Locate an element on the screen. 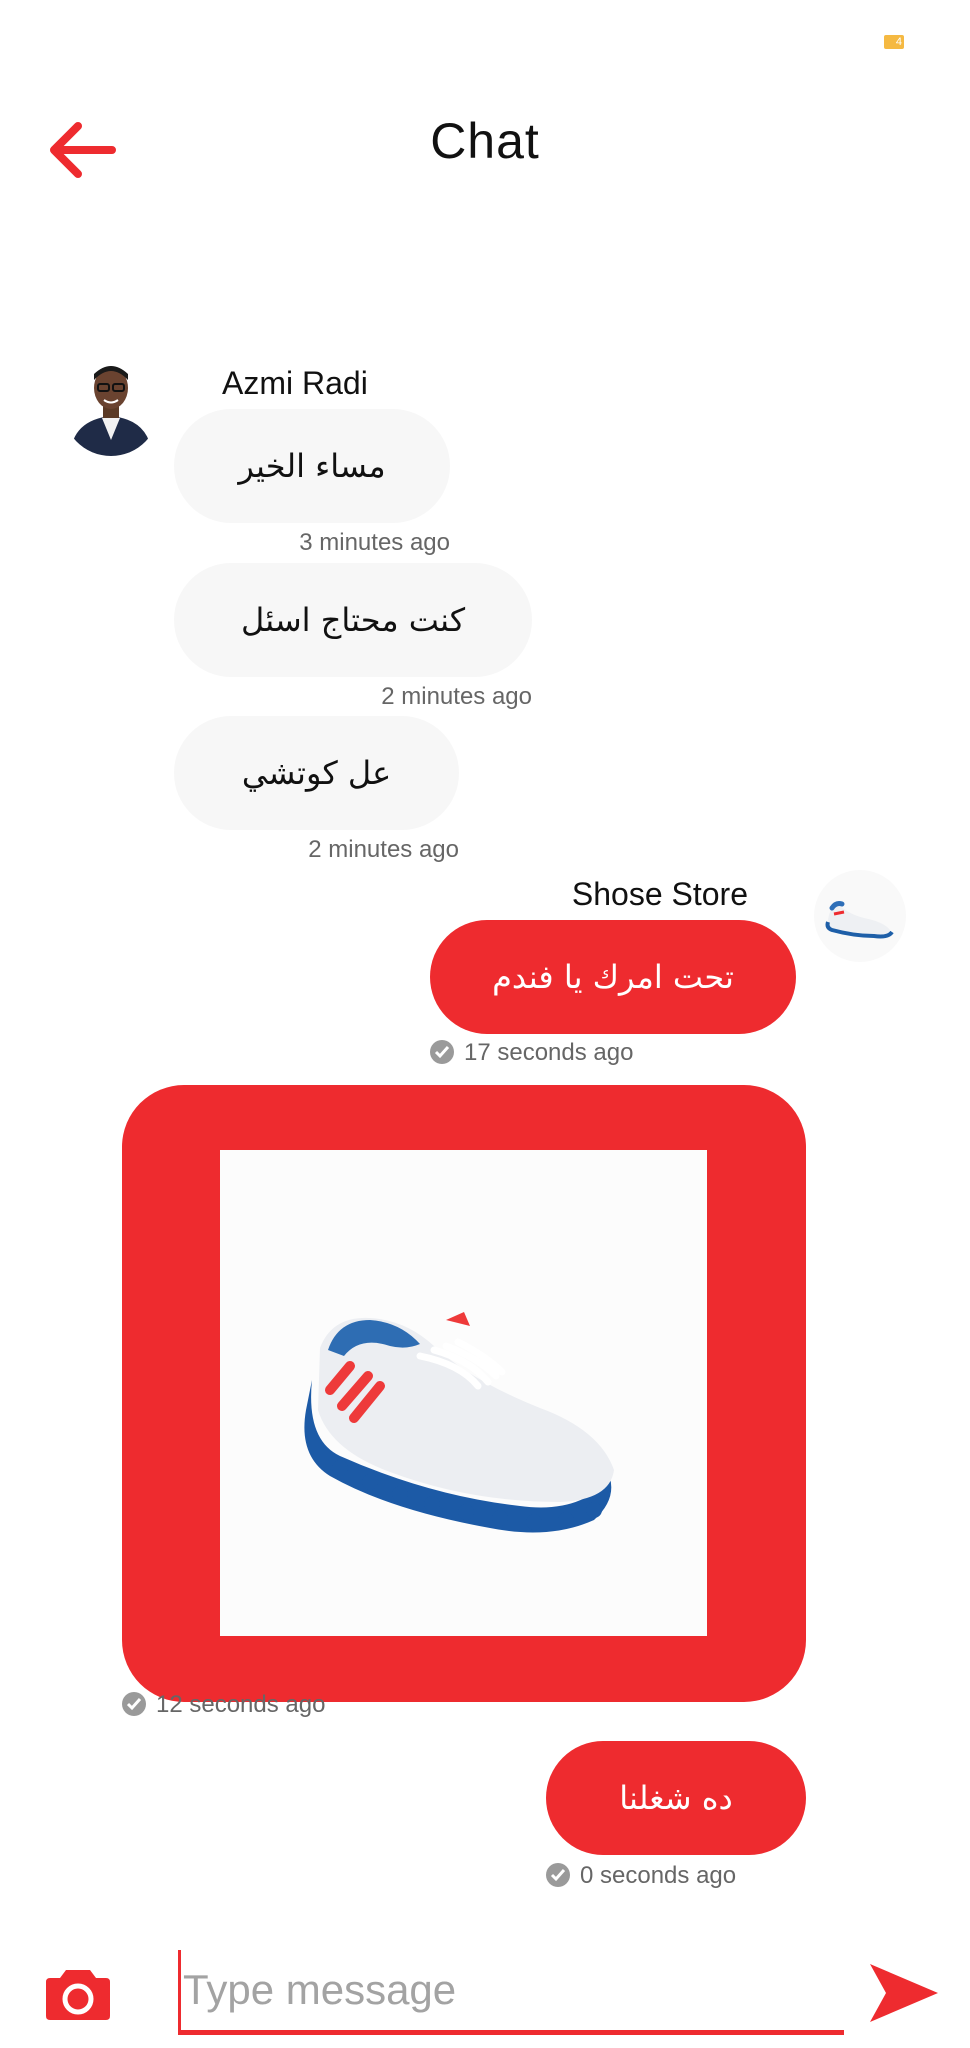  send-button is located at coordinates (904, 1993).